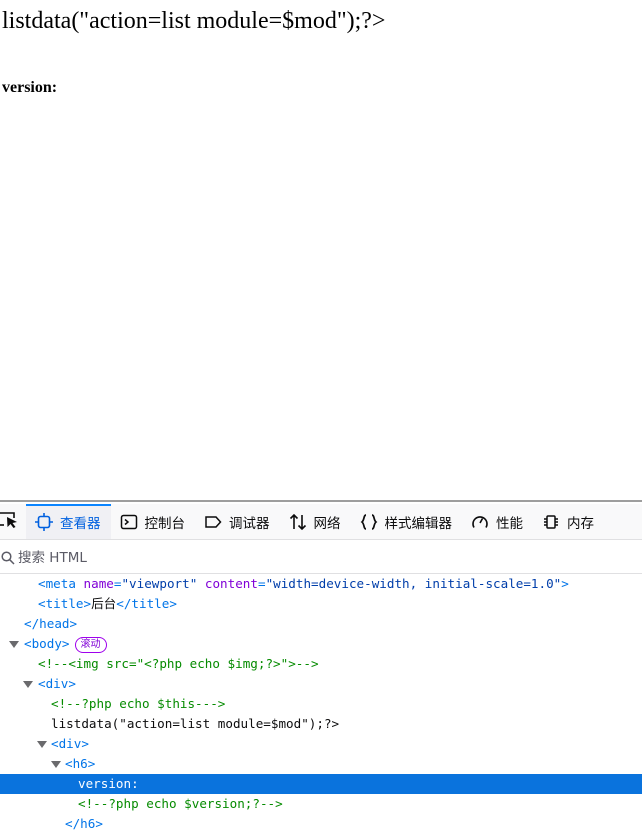  Describe the element at coordinates (298, 522) in the screenshot. I see `network-icon` at that location.